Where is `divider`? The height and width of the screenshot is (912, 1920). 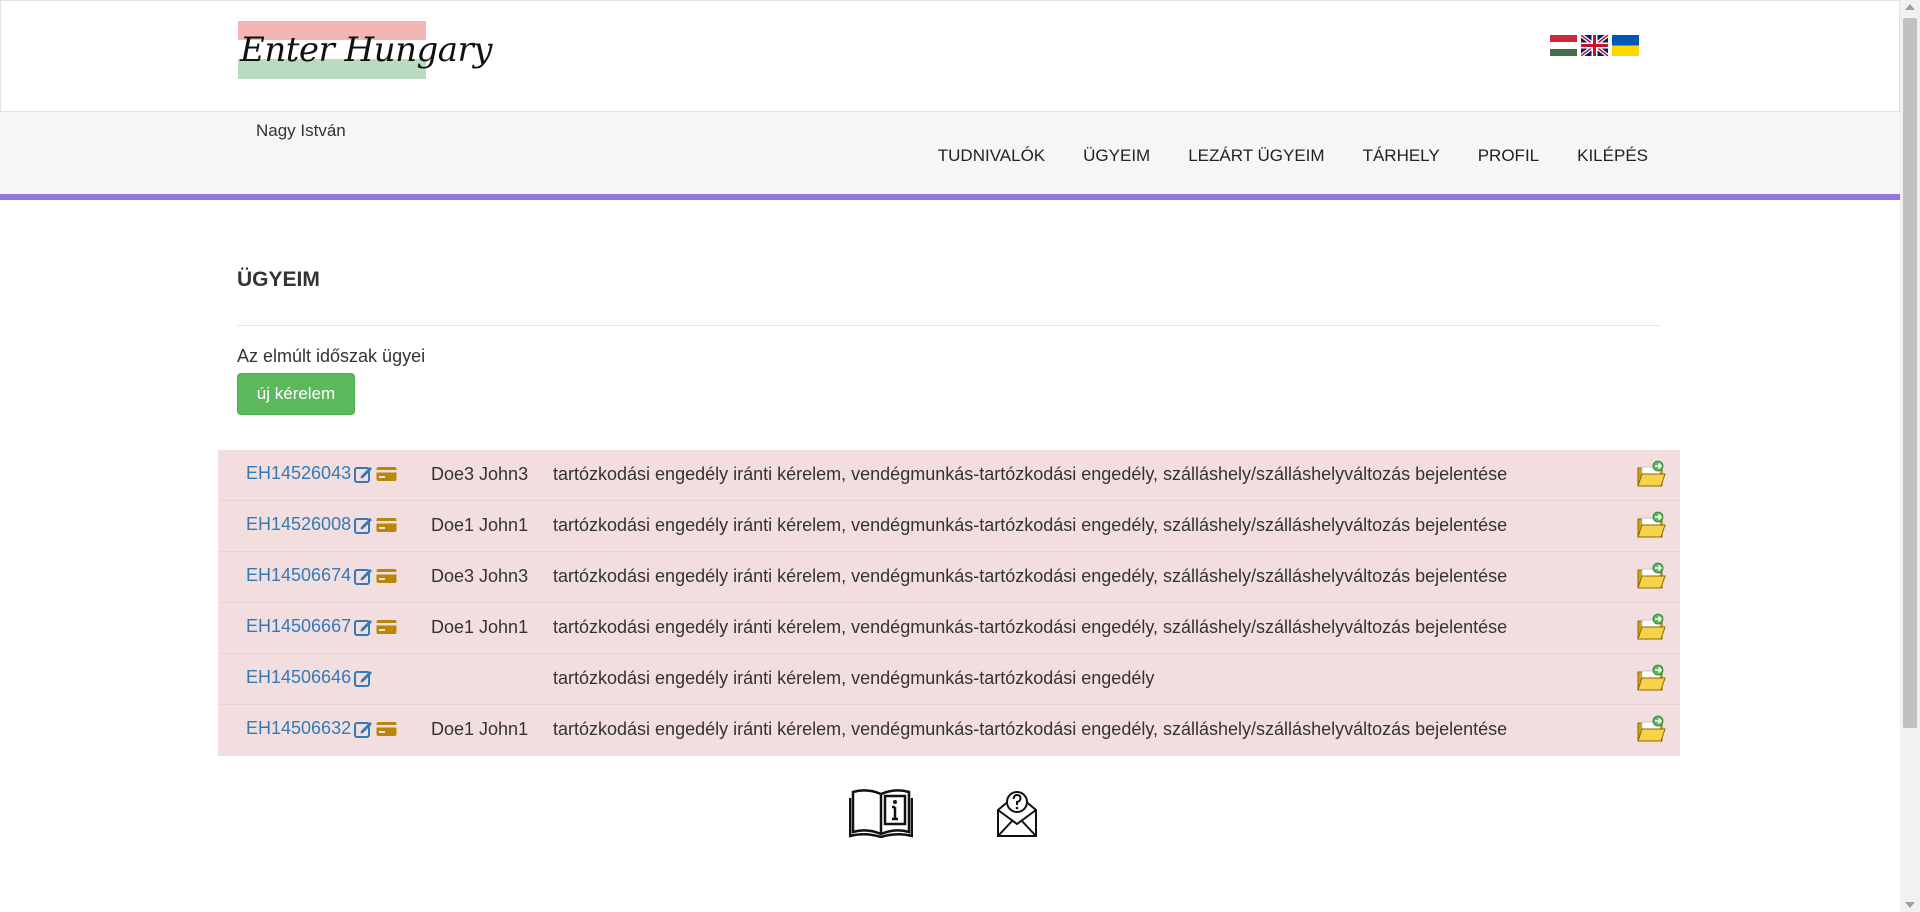
divider is located at coordinates (948, 325).